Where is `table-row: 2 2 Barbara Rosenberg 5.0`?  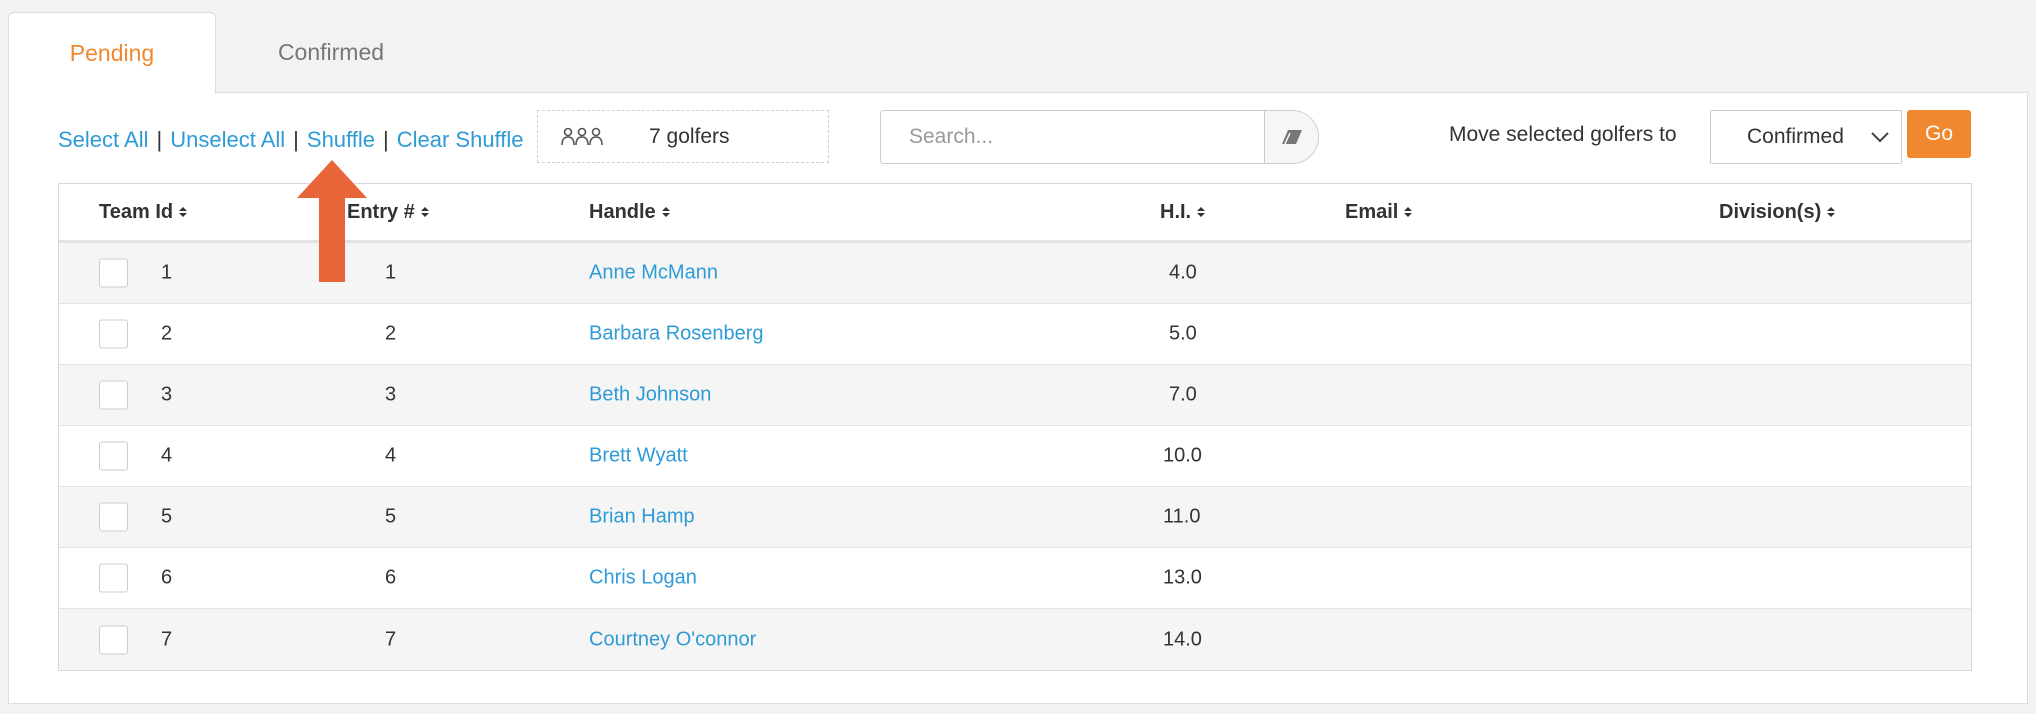
table-row: 2 2 Barbara Rosenberg 5.0 is located at coordinates (1015, 334).